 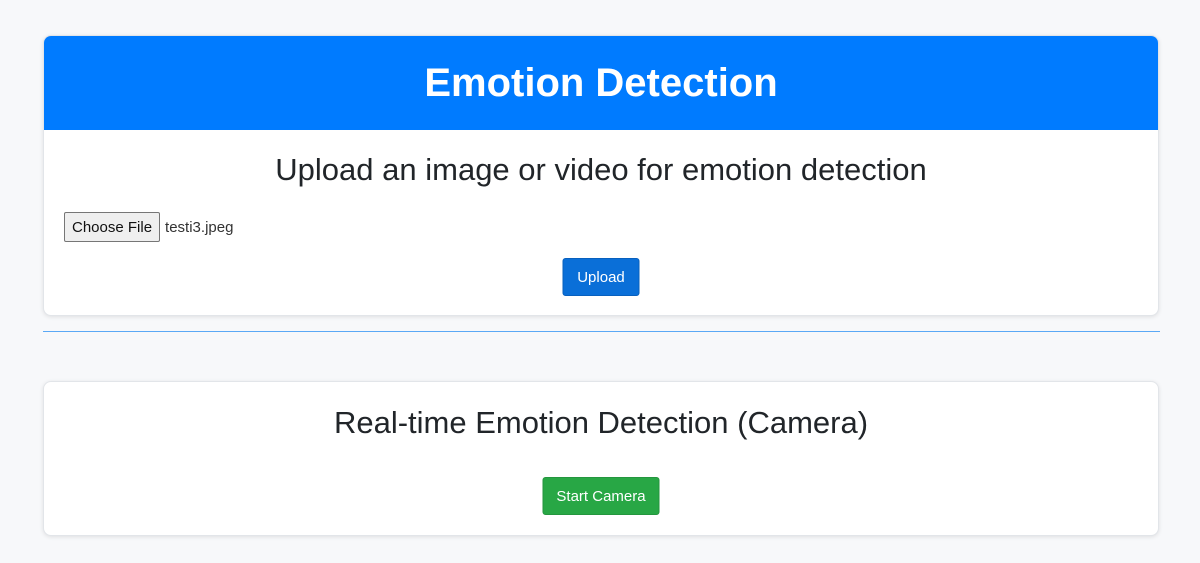 I want to click on start-camera-button: Start Camera, so click(x=601, y=496).